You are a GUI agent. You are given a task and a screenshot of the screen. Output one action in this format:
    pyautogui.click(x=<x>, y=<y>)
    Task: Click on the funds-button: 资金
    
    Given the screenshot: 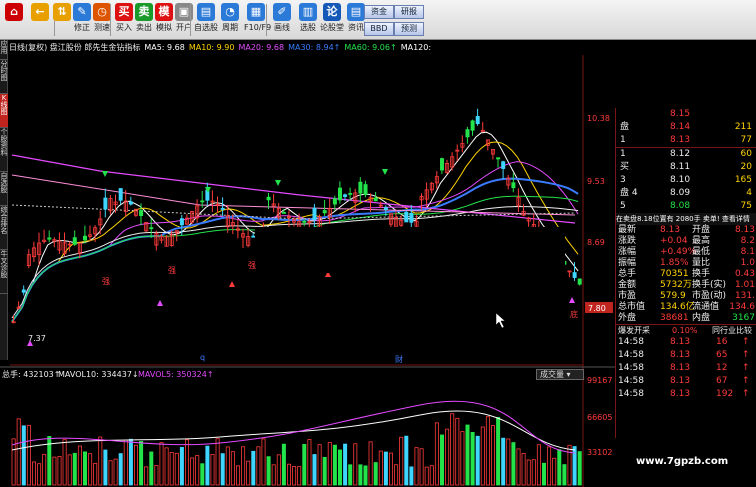 What is the action you would take?
    pyautogui.click(x=379, y=12)
    